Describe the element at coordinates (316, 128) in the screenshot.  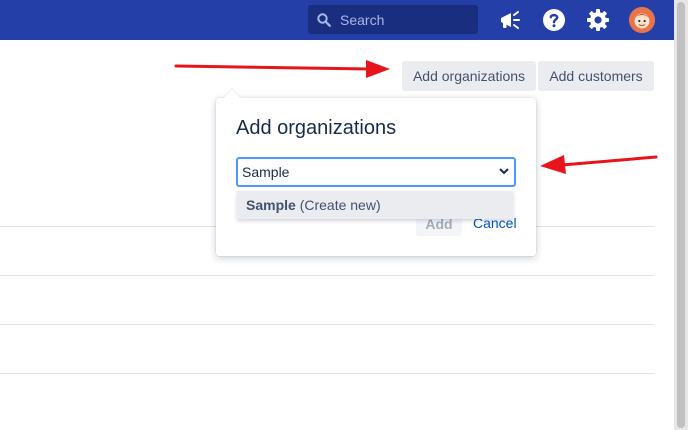
I see `popup-title: Add organizations` at that location.